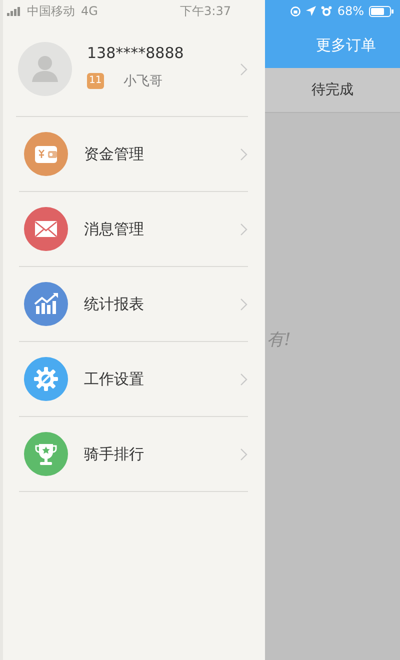 The image size is (400, 660). What do you see at coordinates (136, 53) in the screenshot?
I see `phone-number: 138****8888` at bounding box center [136, 53].